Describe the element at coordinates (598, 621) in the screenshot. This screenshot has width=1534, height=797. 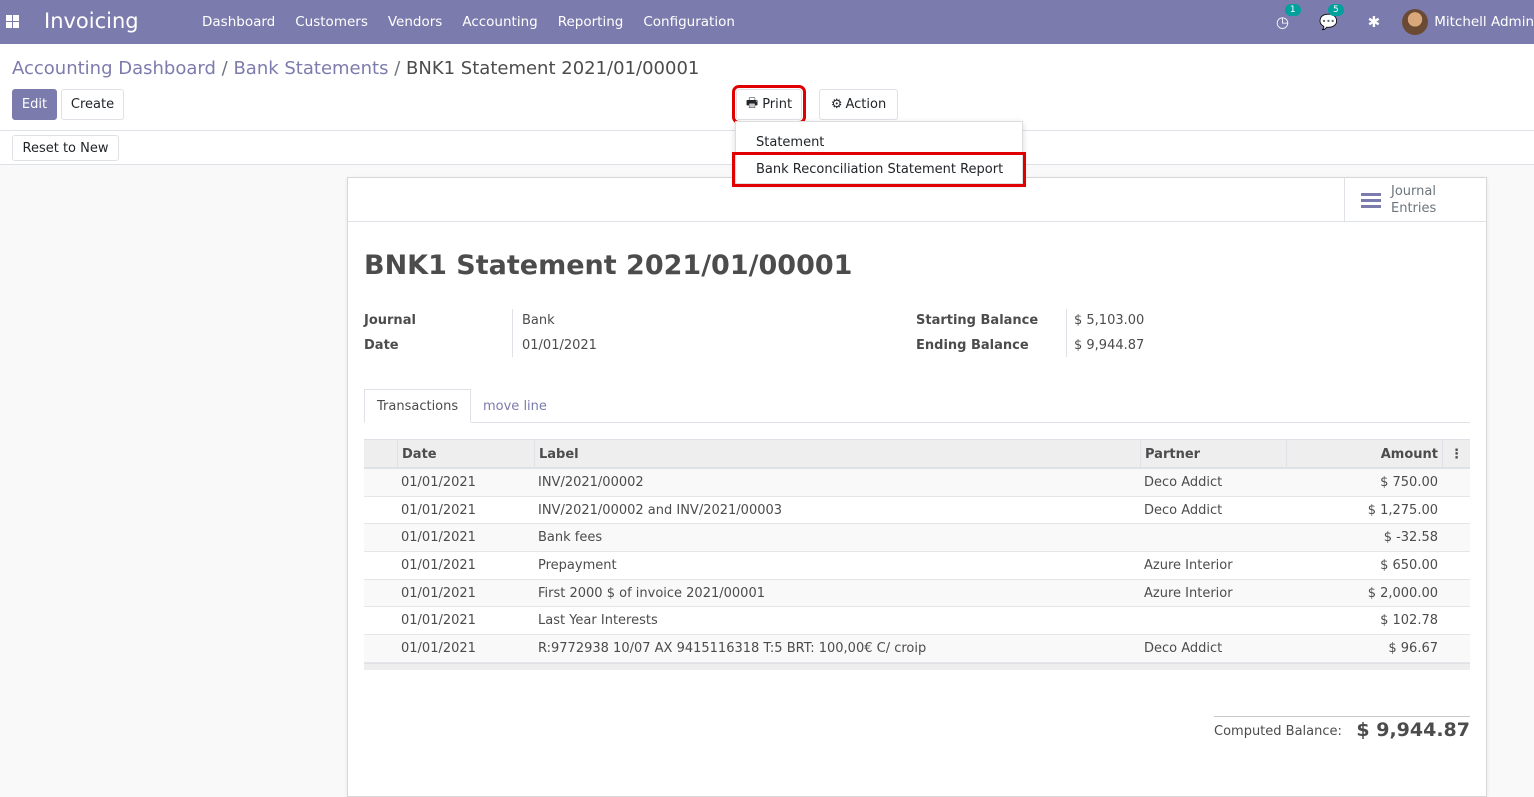
I see `cell-label: Last Year Interests` at that location.